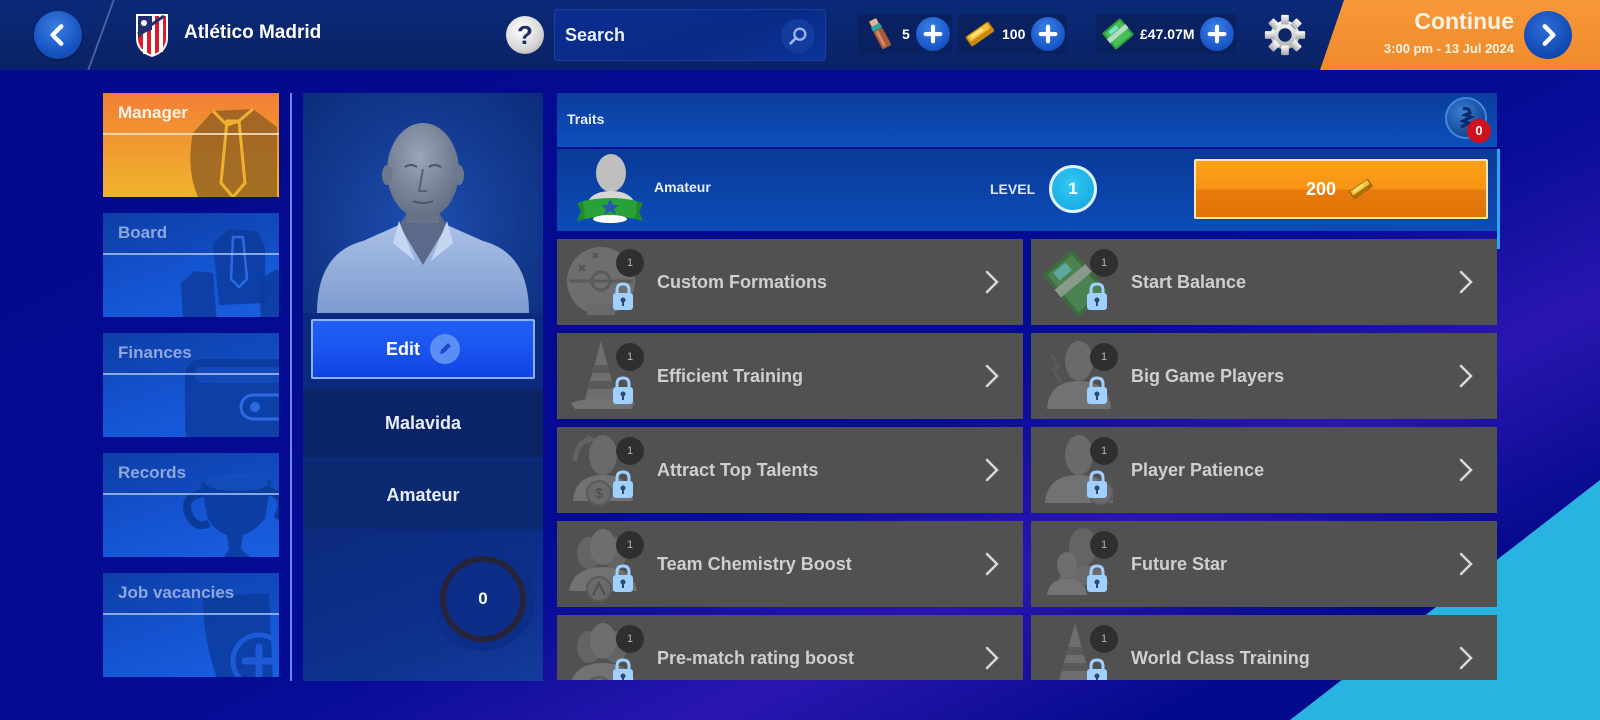 The height and width of the screenshot is (720, 1600). I want to click on energy-vial-icon, so click(880, 34).